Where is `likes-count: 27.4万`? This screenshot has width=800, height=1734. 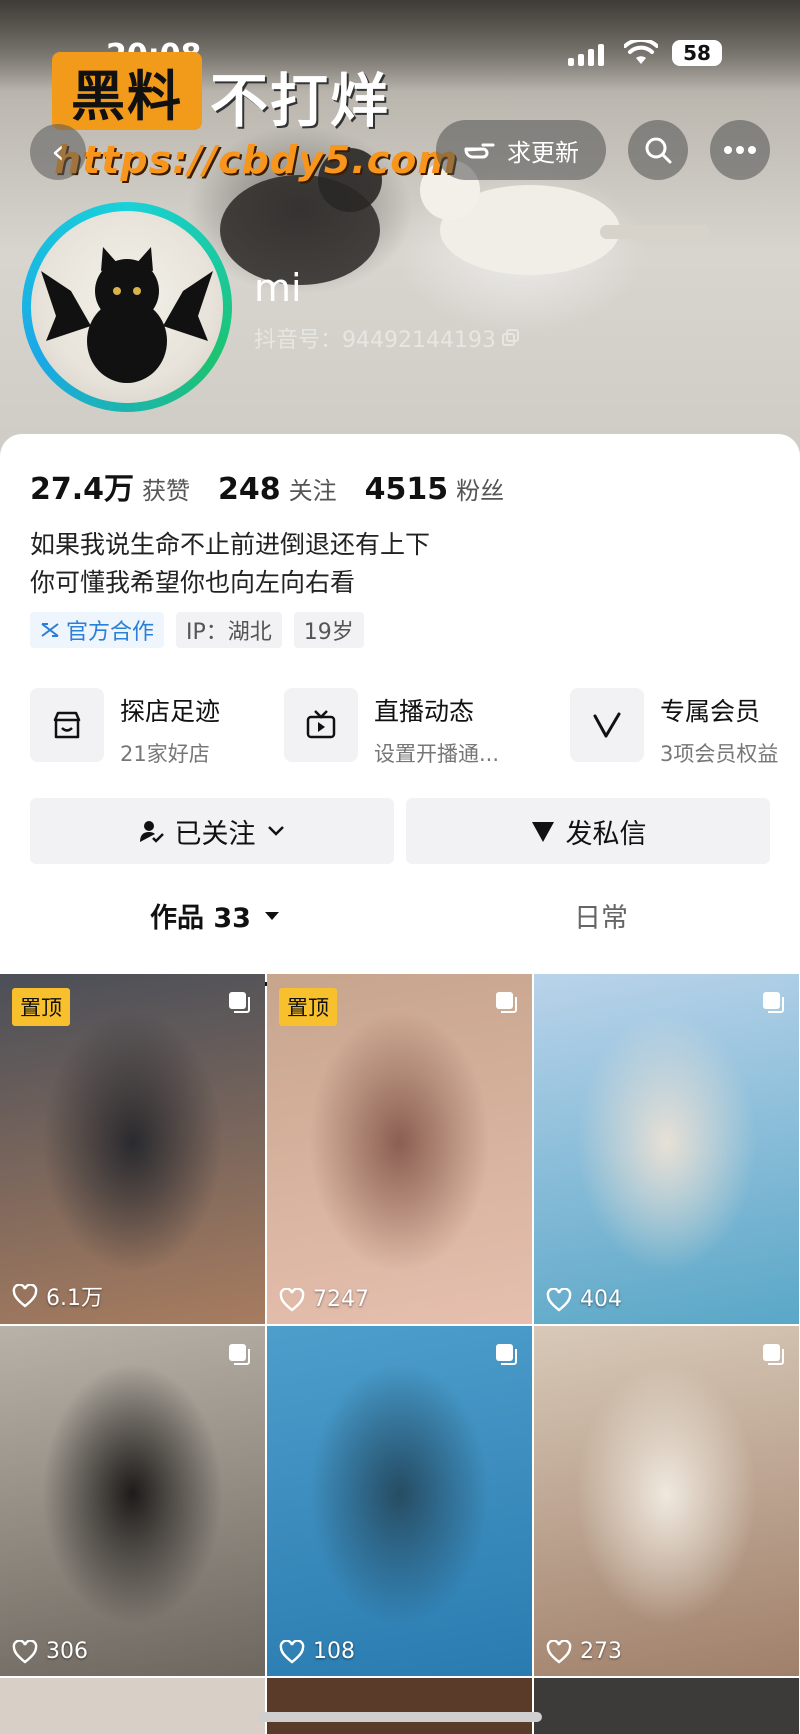 likes-count: 27.4万 is located at coordinates (82, 489).